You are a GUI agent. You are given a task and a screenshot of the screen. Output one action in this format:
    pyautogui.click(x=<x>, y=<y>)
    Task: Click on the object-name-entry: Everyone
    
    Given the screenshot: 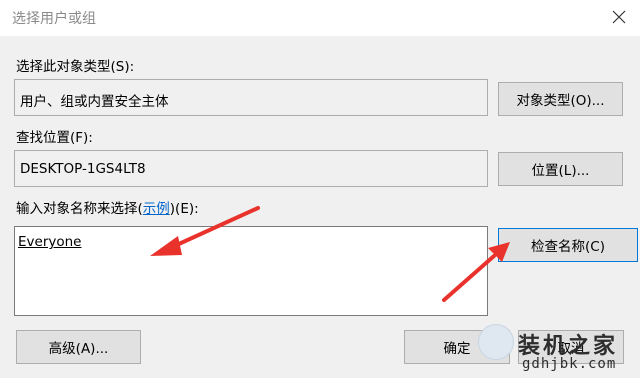 What is the action you would take?
    pyautogui.click(x=50, y=242)
    